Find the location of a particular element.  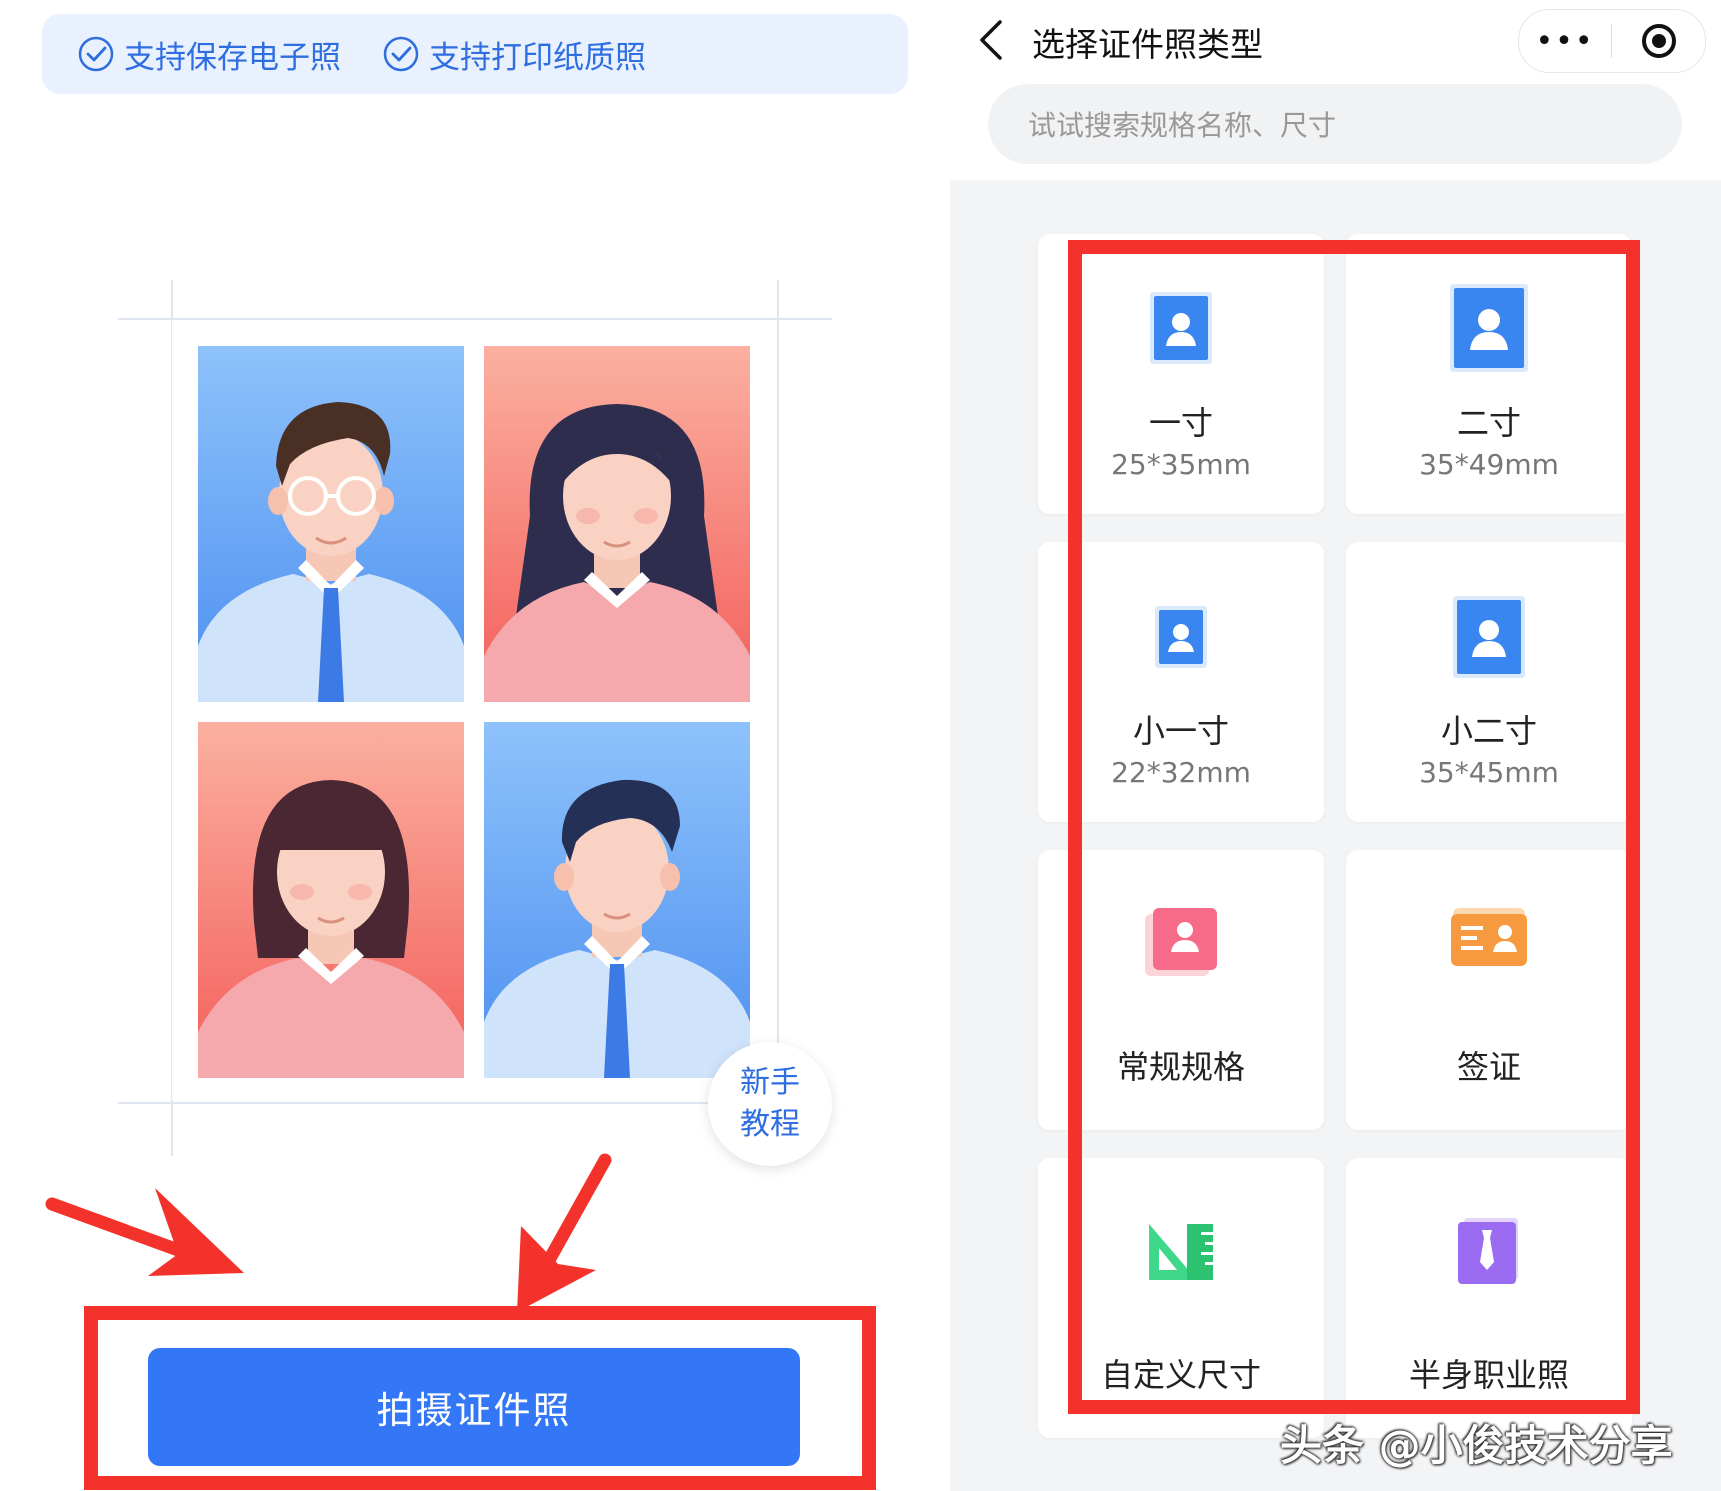

sample-photo-man-glasses is located at coordinates (331, 524).